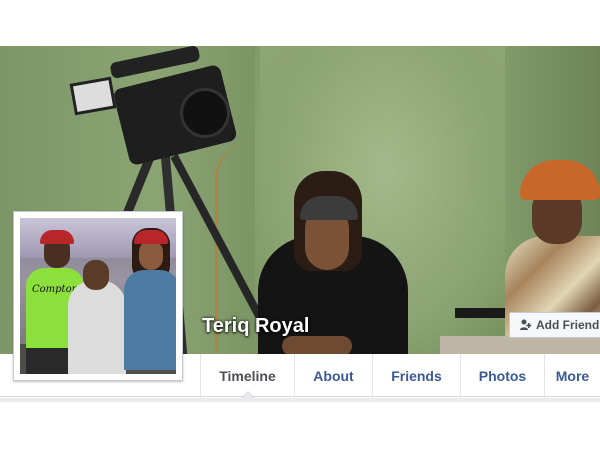 The image size is (600, 450). I want to click on tab-label: More, so click(572, 375).